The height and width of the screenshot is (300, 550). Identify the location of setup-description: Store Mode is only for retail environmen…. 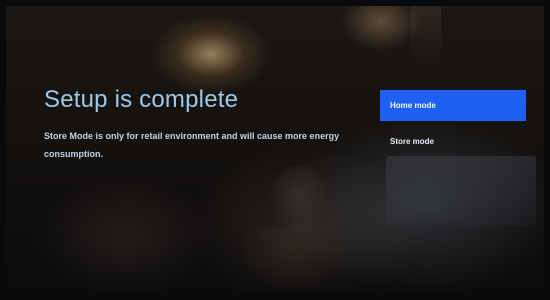
(192, 145).